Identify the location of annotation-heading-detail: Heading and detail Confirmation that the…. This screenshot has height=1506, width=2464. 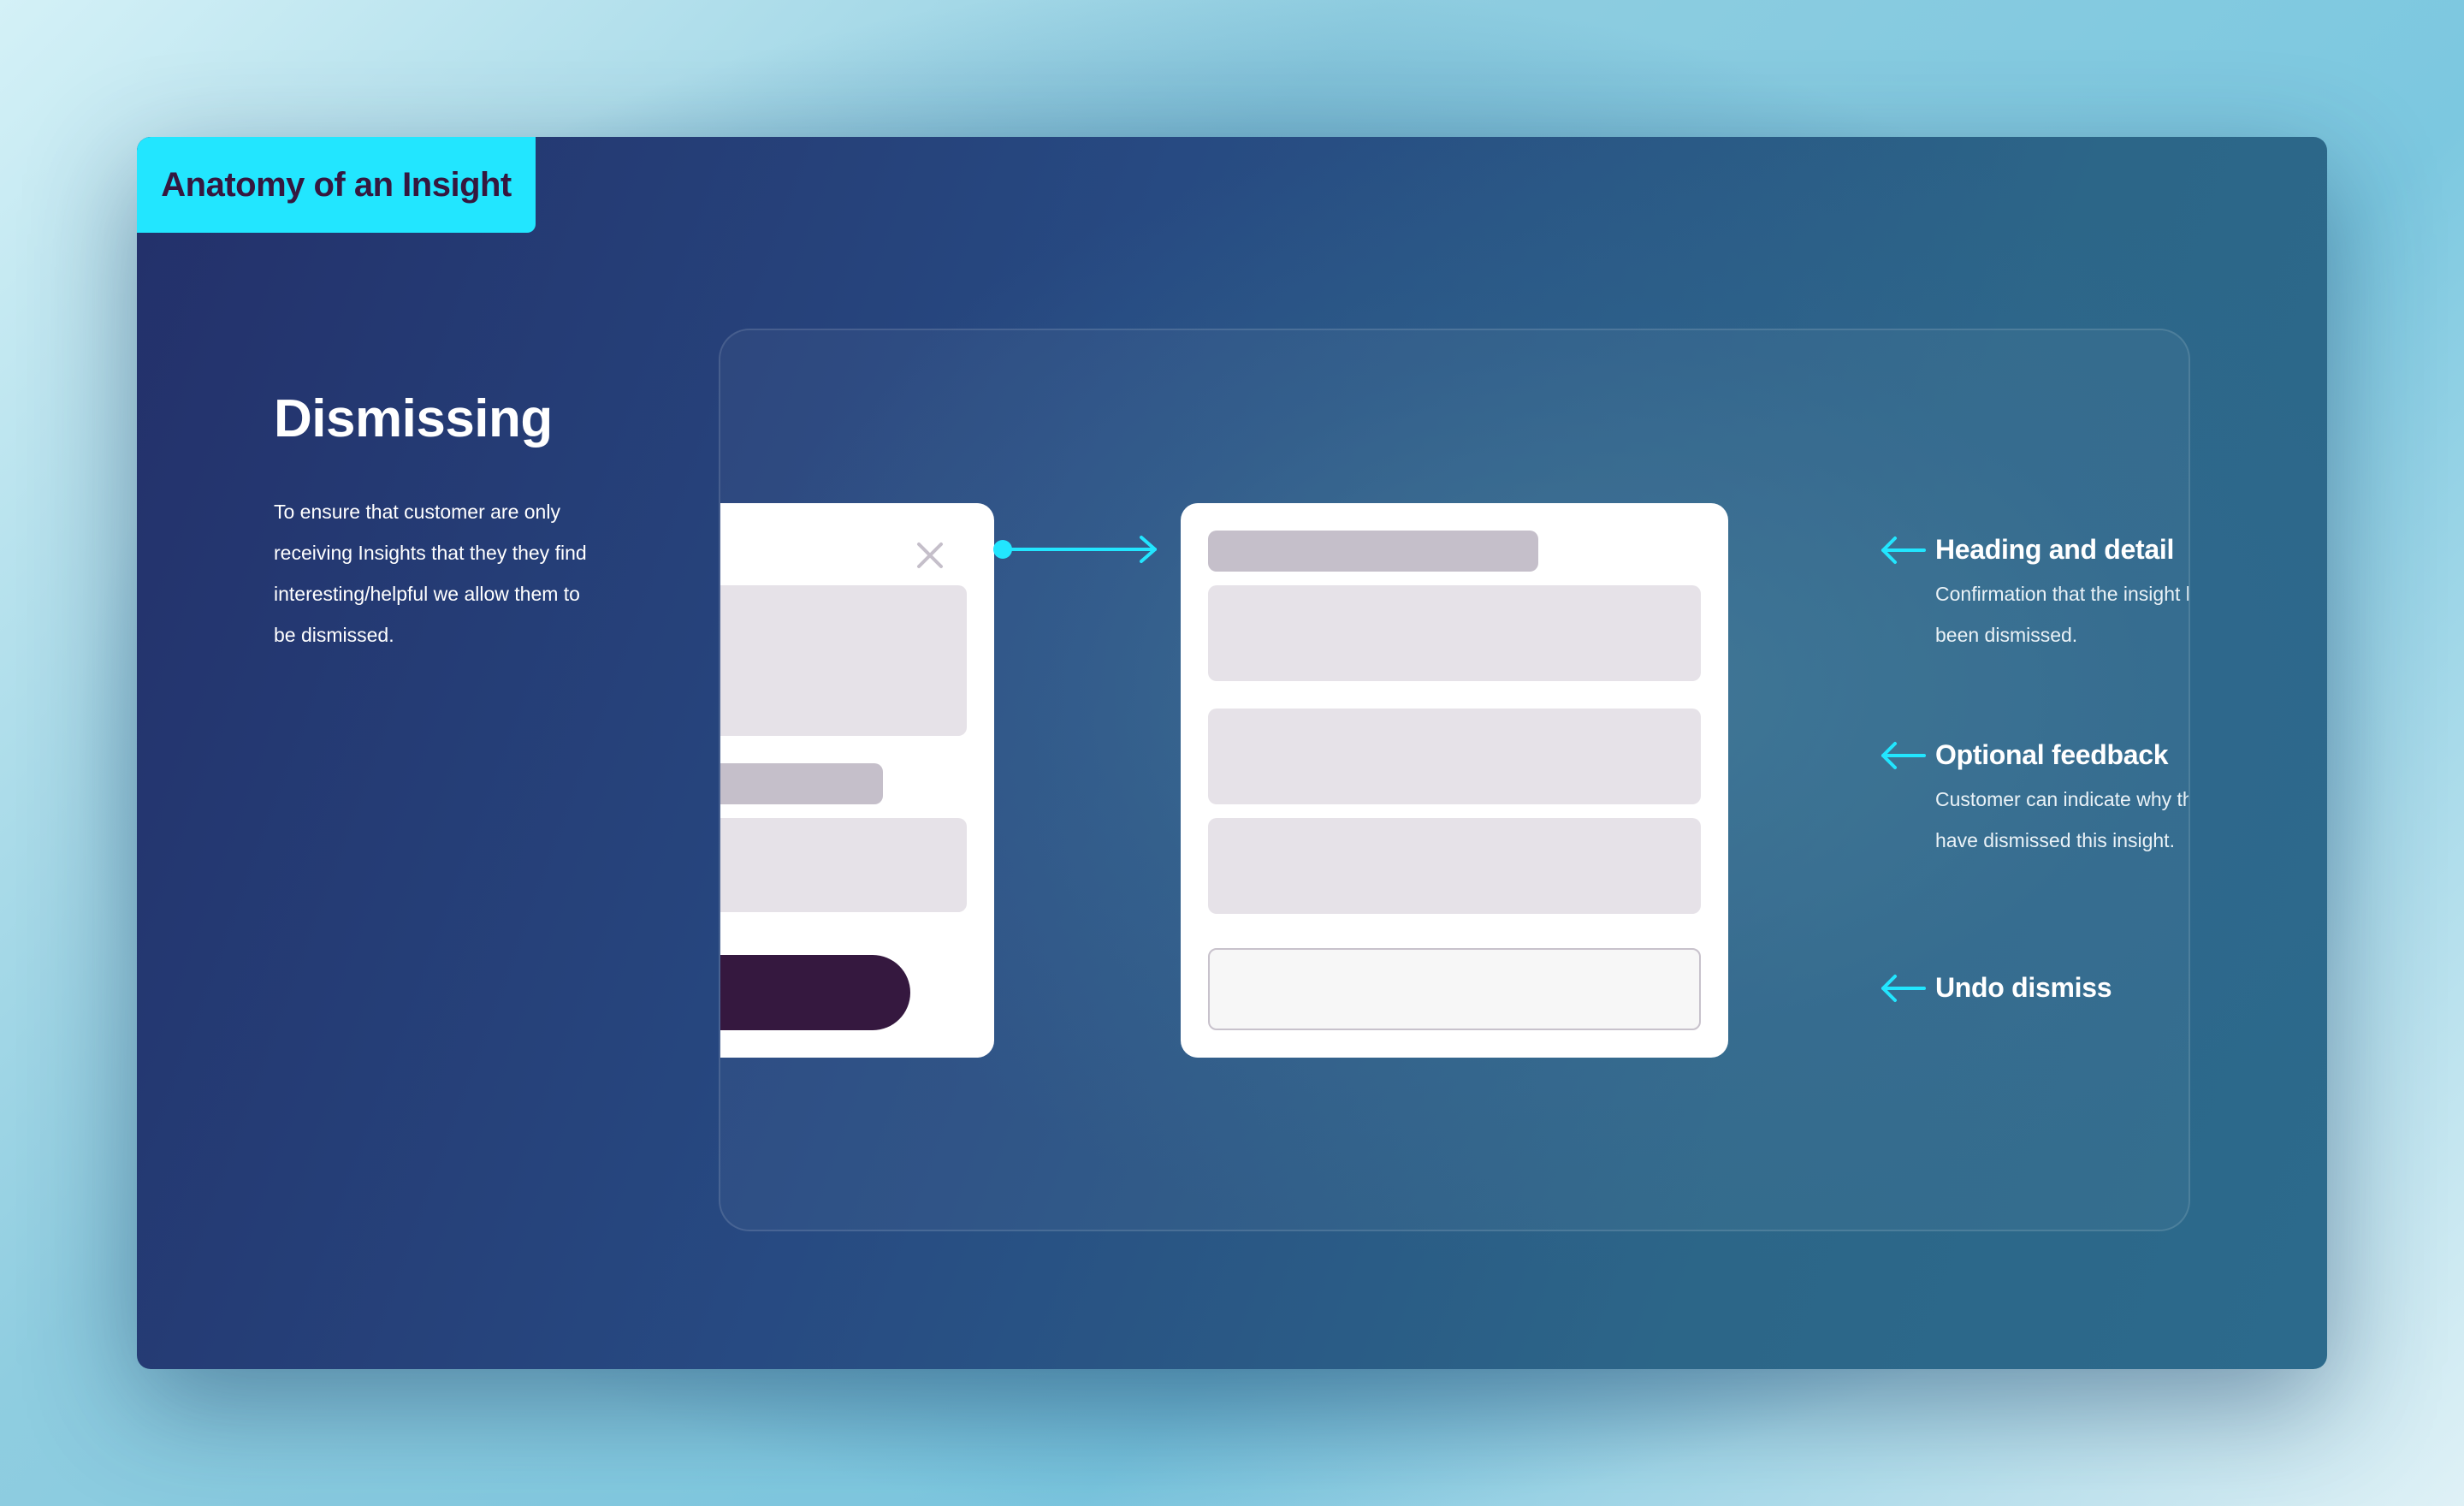
(2035, 593).